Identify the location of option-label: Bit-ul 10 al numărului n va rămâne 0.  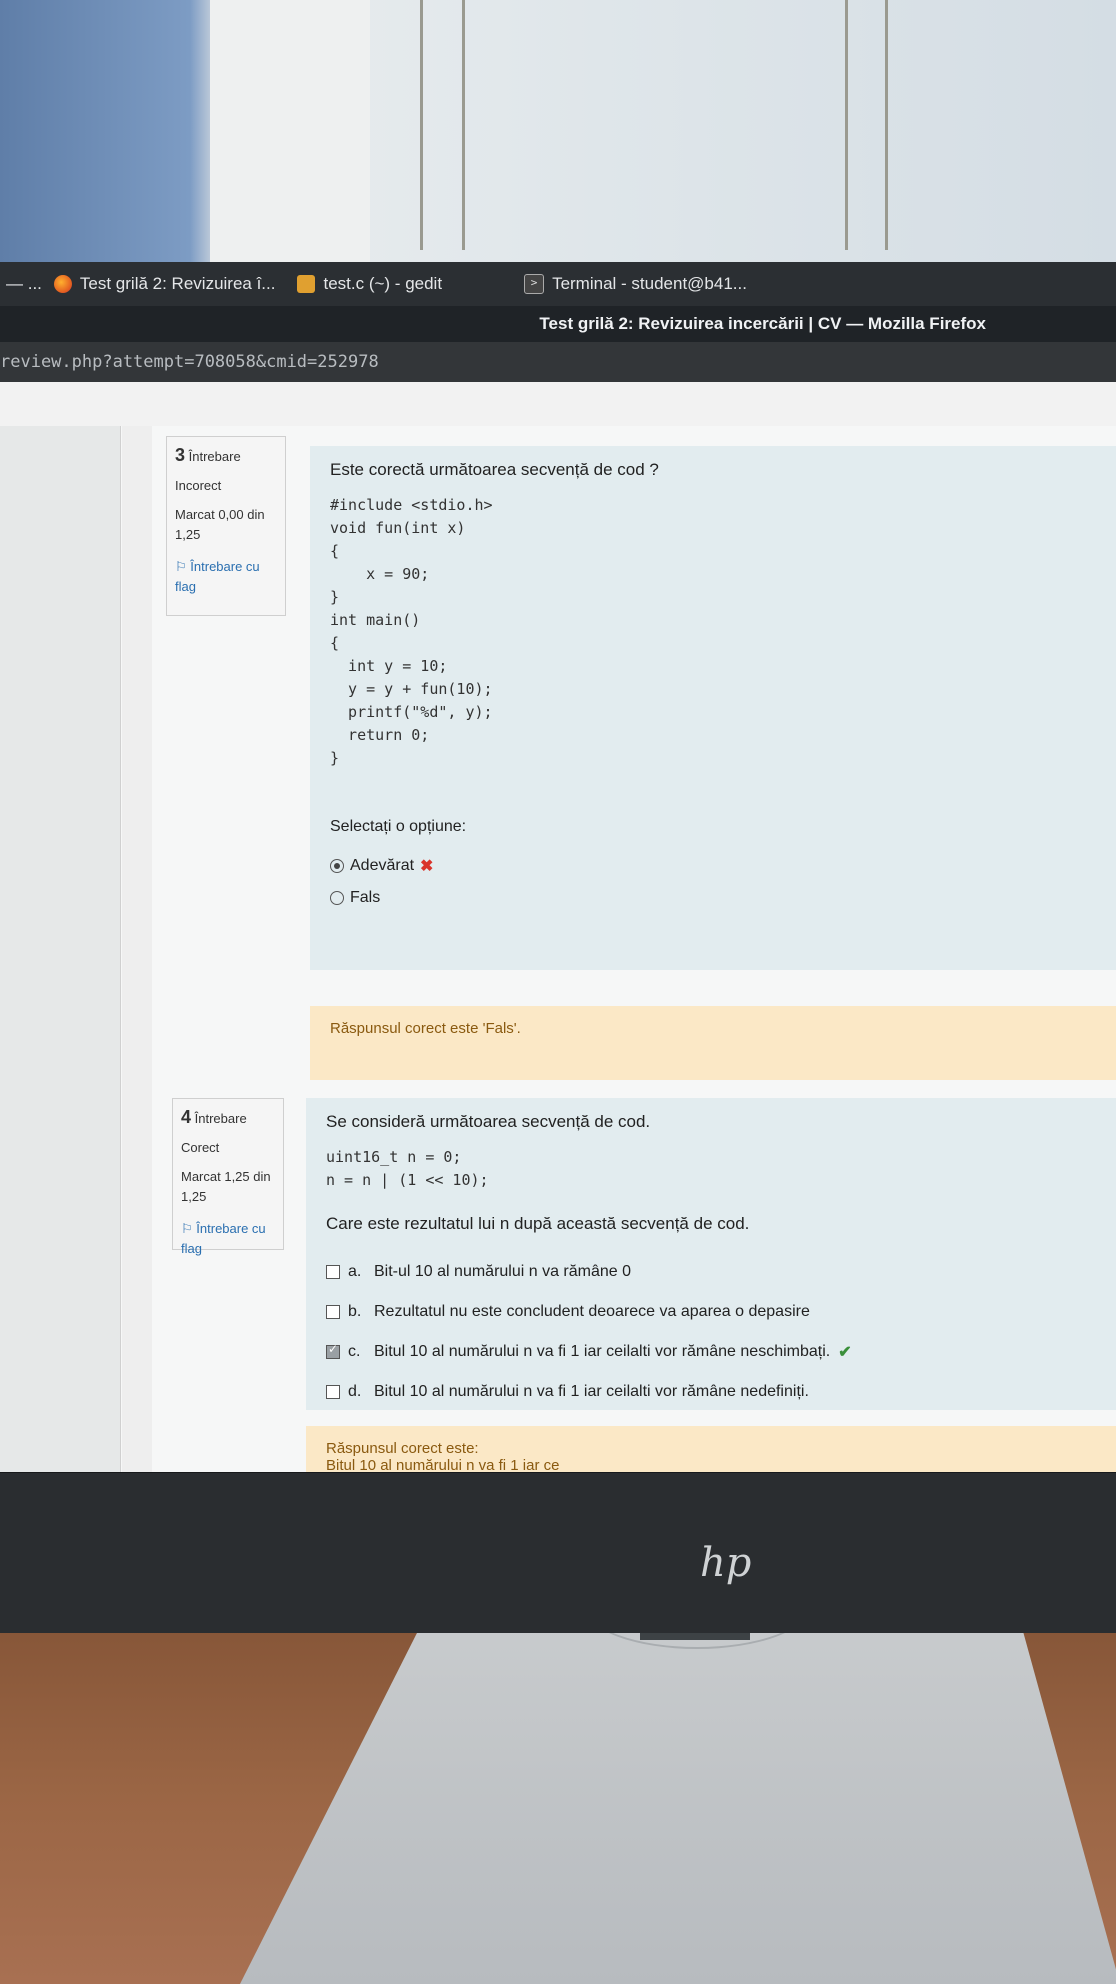
(503, 1271).